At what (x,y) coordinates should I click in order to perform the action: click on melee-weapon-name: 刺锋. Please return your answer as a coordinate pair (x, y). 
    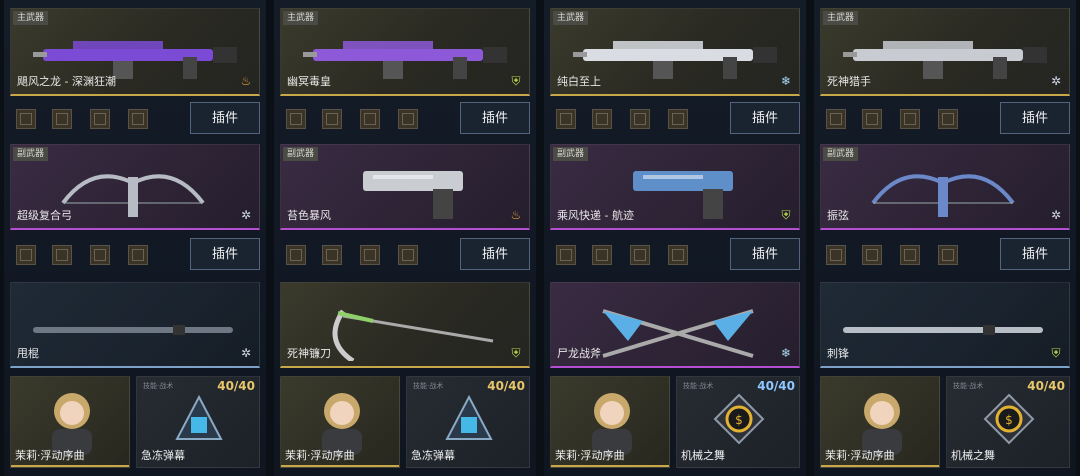
    Looking at the image, I should click on (838, 353).